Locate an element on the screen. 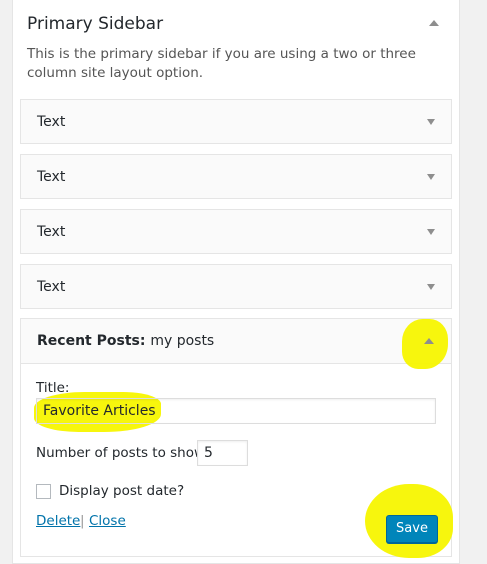 The image size is (487, 564). widget-title: Recent Posts: my posts is located at coordinates (125, 341).